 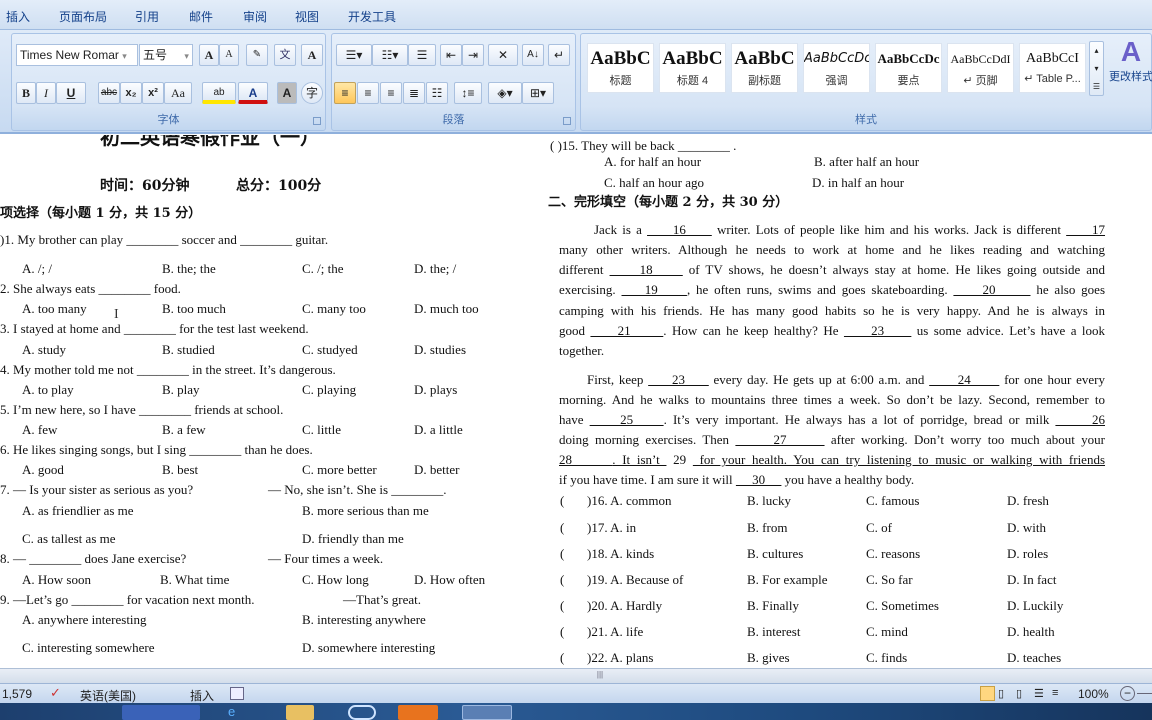 I want to click on answer-option: B. studied, so click(x=188, y=349).